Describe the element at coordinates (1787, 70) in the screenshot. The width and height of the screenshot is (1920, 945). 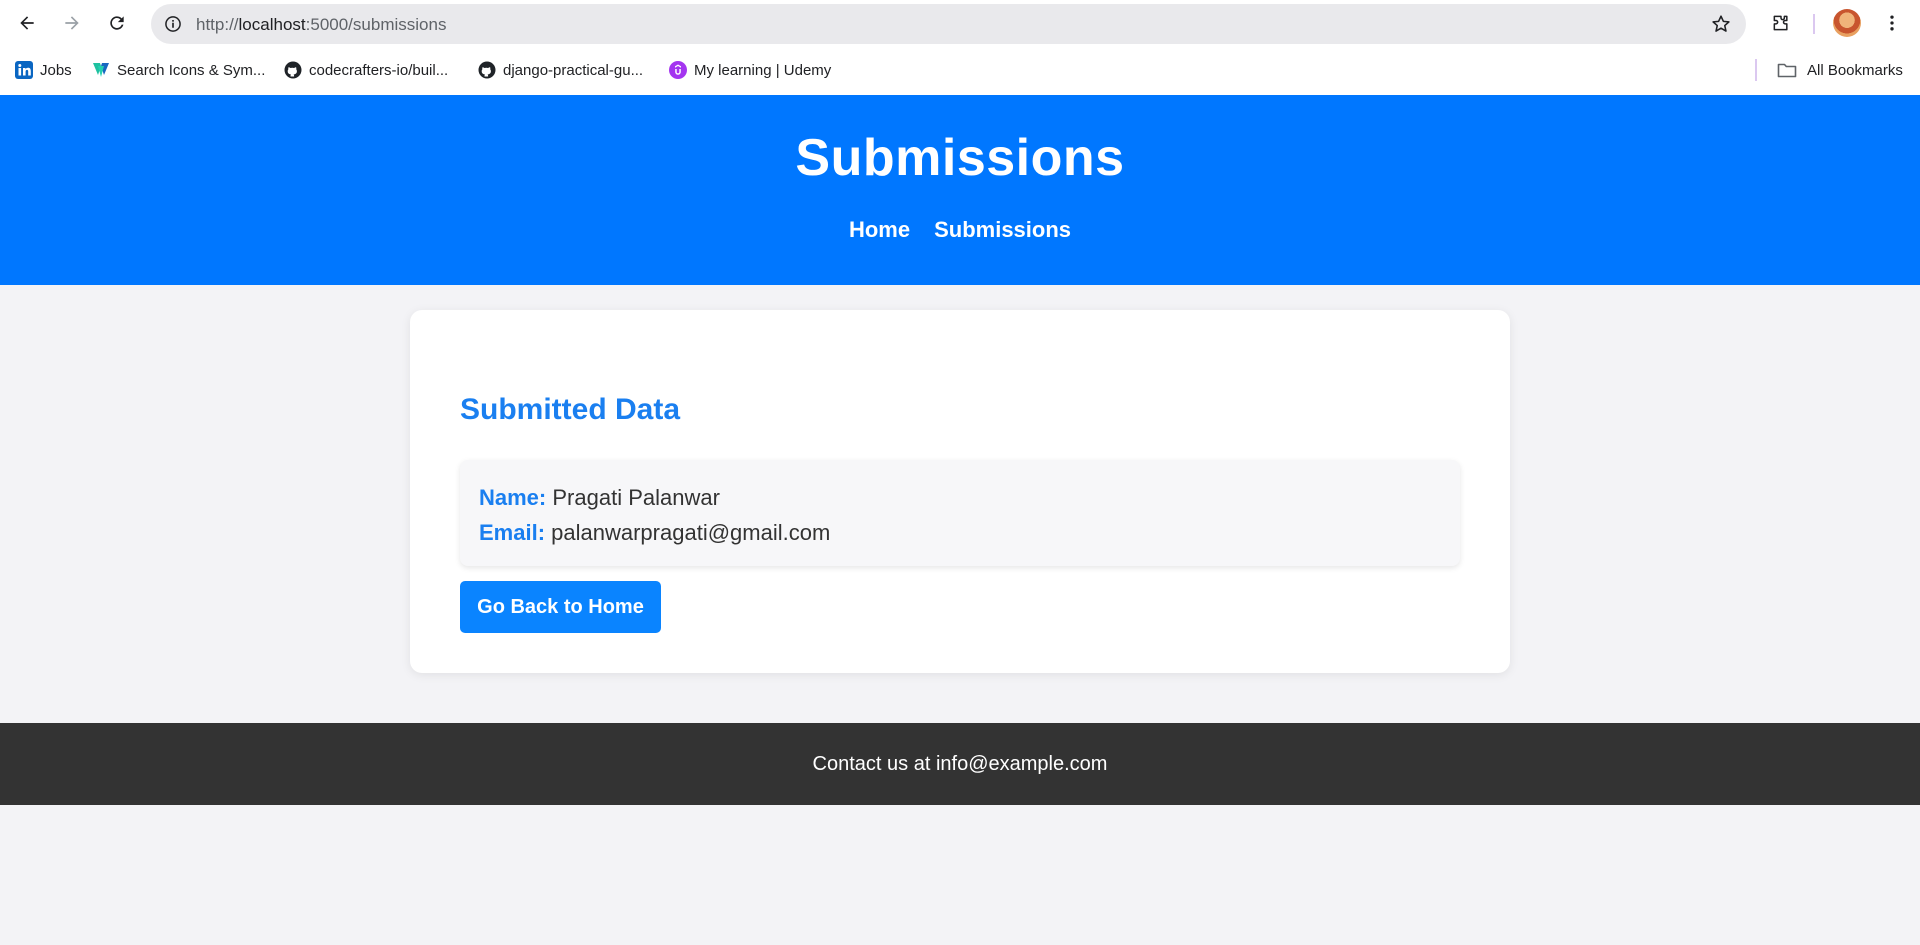
I see `folder-icon` at that location.